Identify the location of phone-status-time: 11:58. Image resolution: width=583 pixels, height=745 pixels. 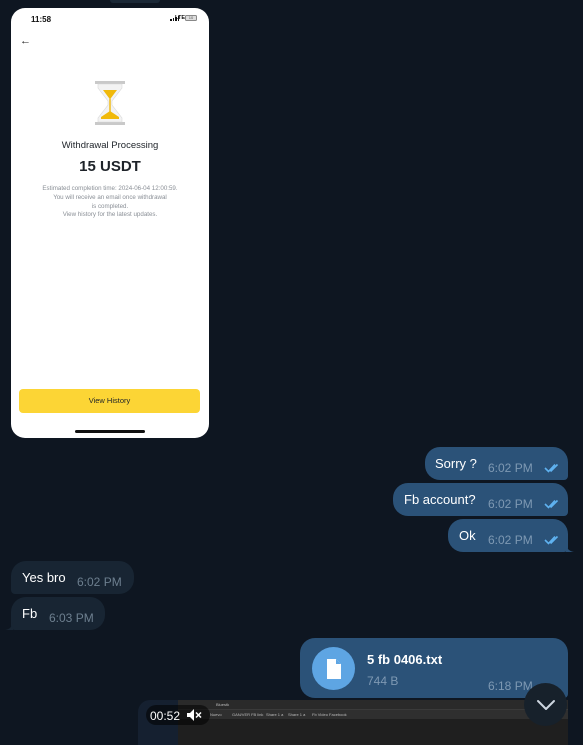
(41, 19).